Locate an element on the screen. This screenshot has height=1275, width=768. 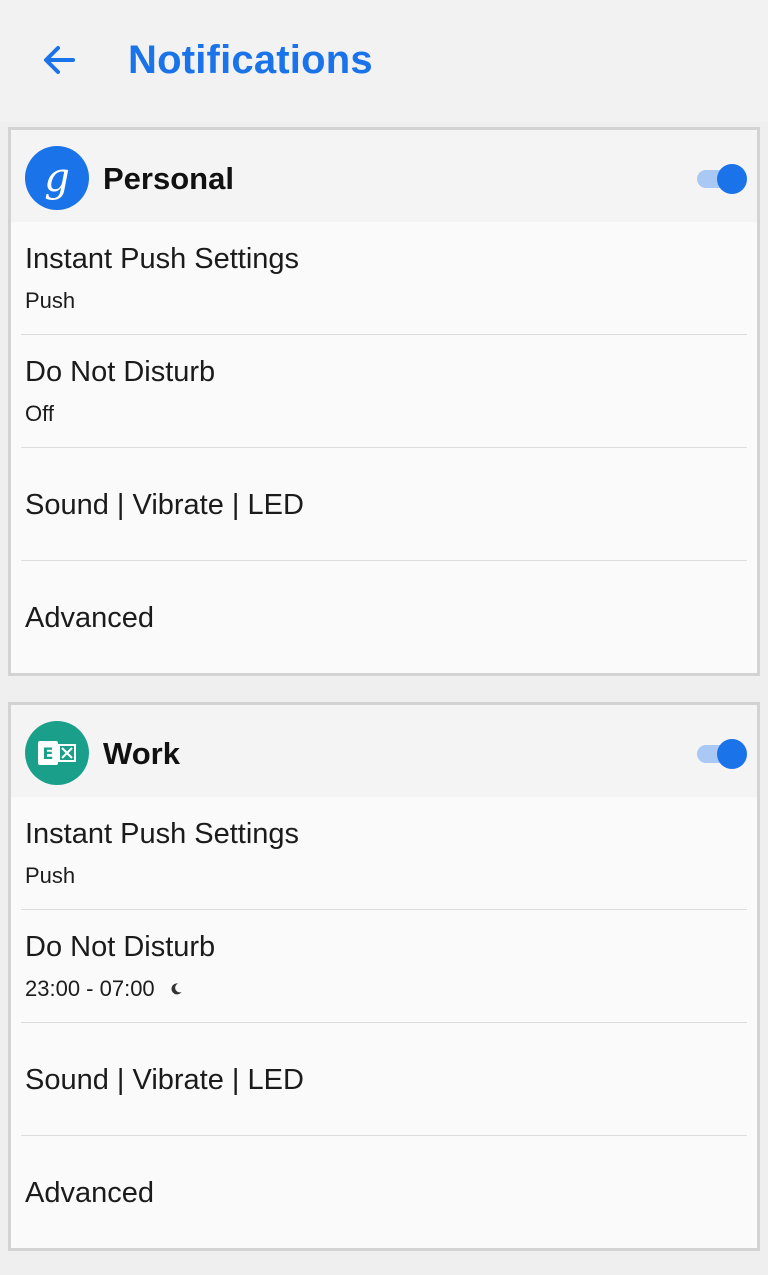
setting-do-not-disturb: Do Not Disturb Off is located at coordinates (384, 391).